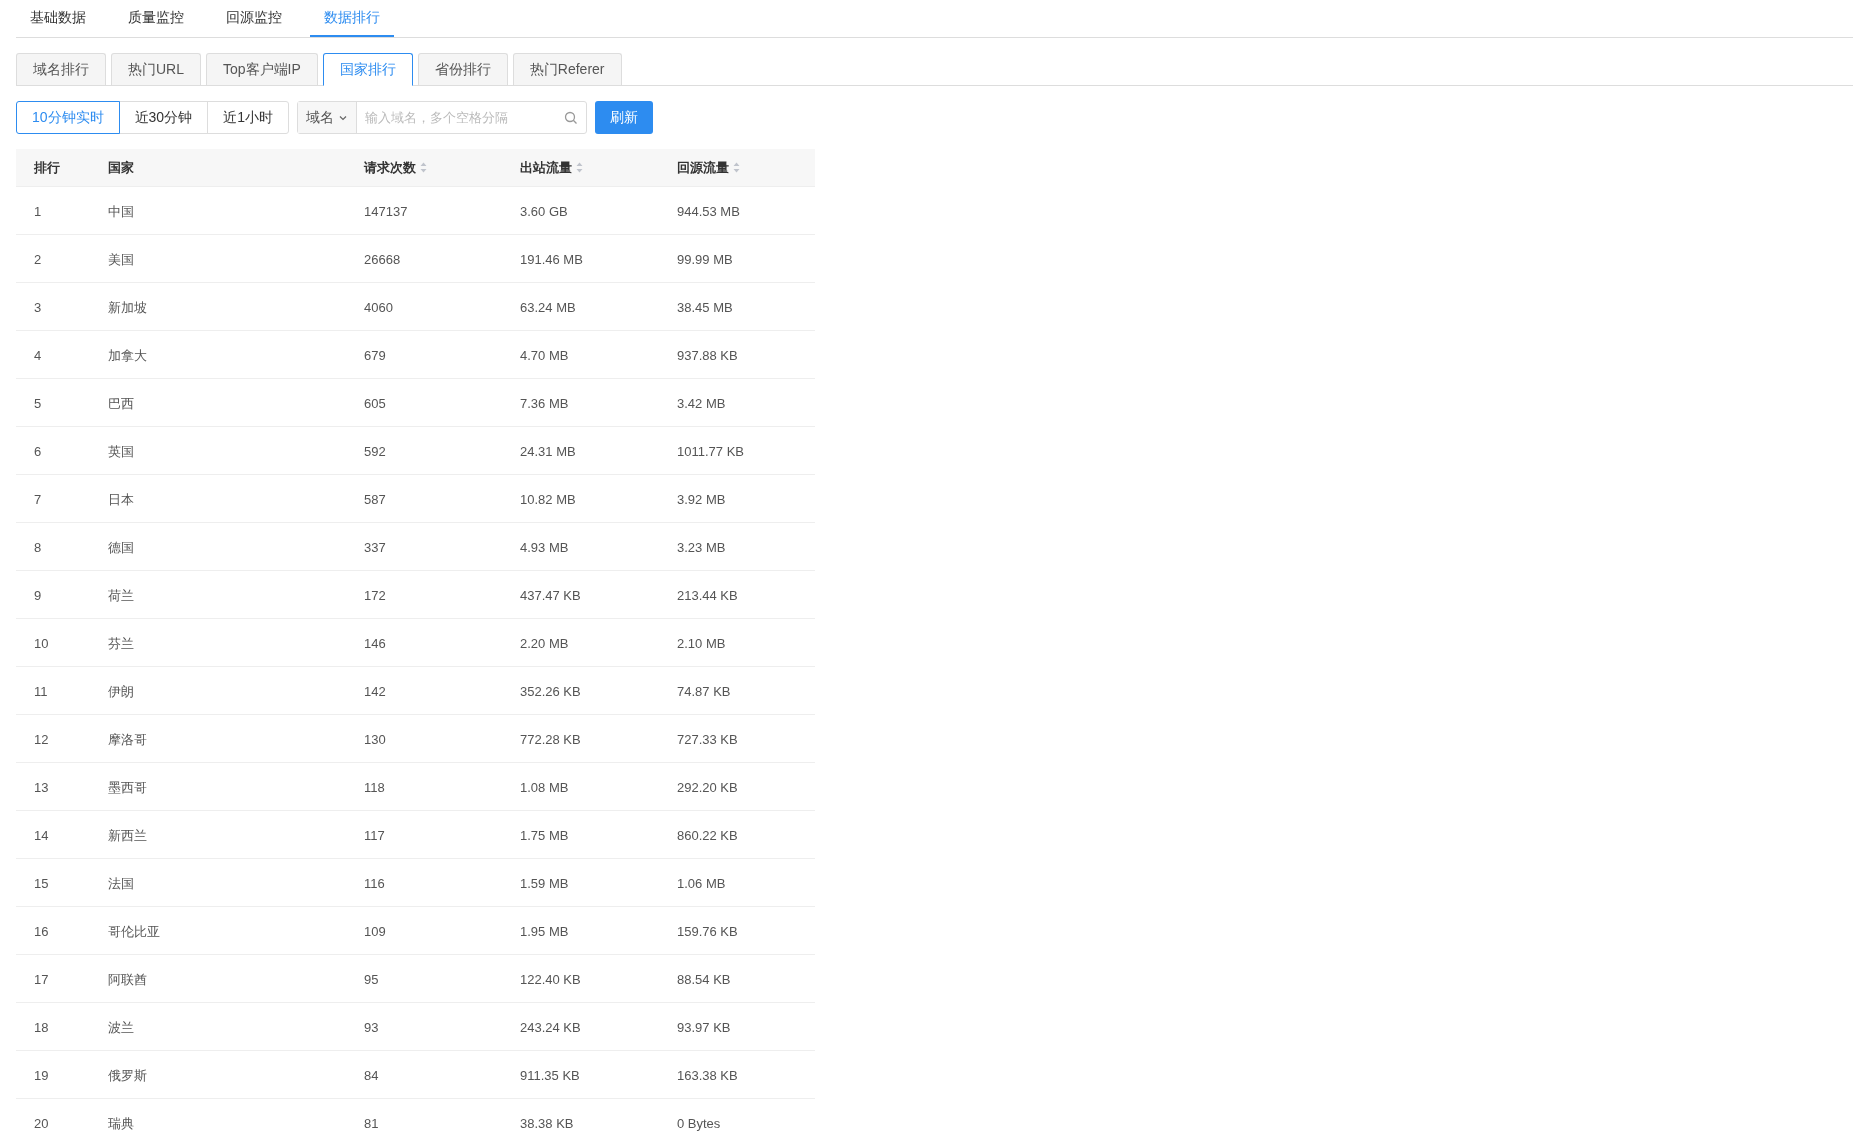 The width and height of the screenshot is (1869, 1143). Describe the element at coordinates (704, 1027) in the screenshot. I see `table-cell: 93.97 KB` at that location.